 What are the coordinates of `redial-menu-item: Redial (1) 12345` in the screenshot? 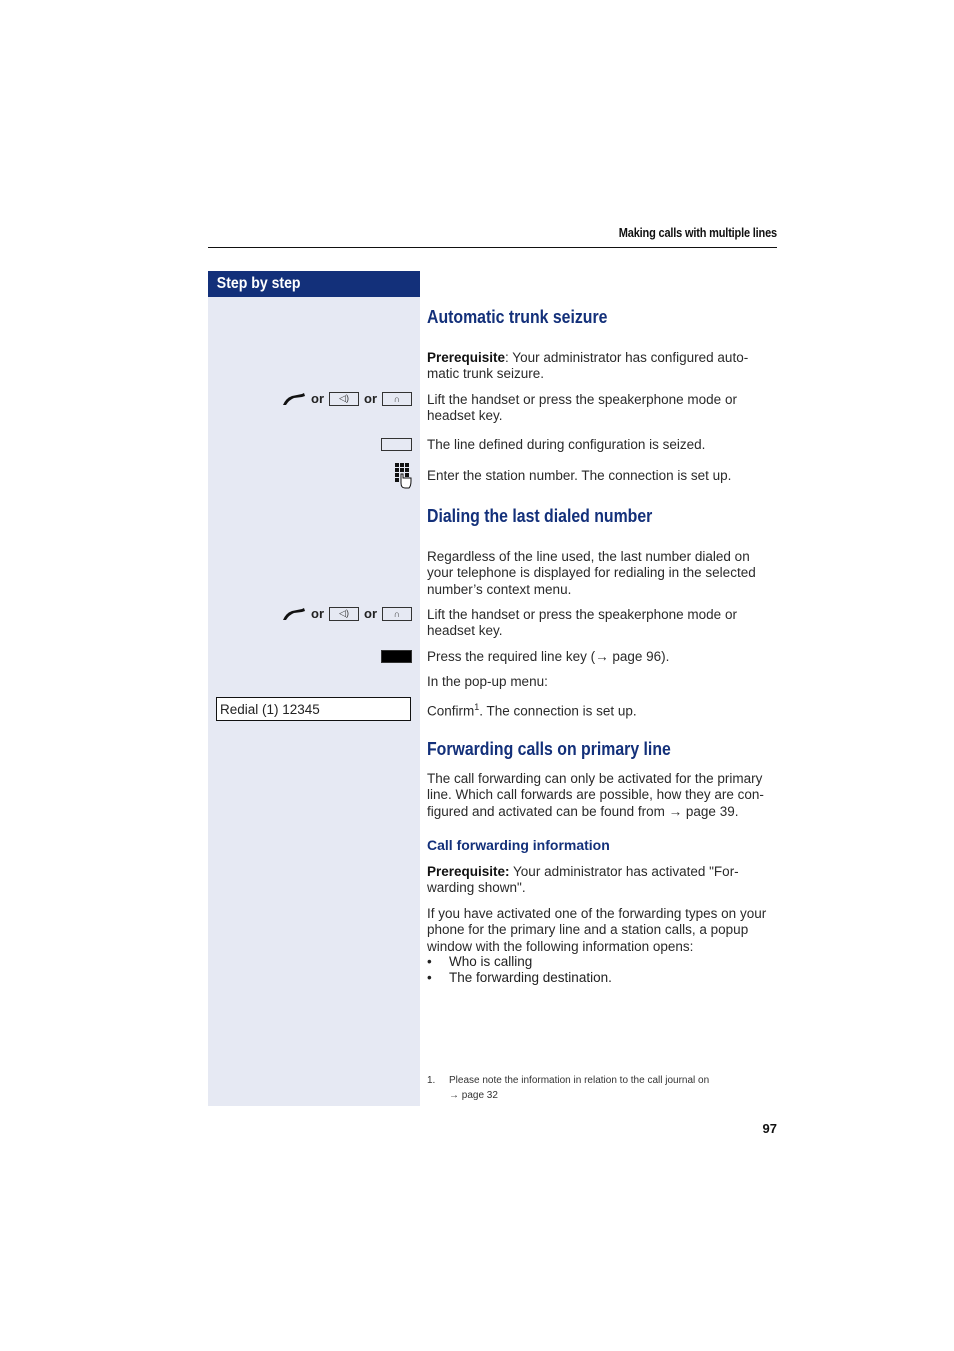 It's located at (313, 709).